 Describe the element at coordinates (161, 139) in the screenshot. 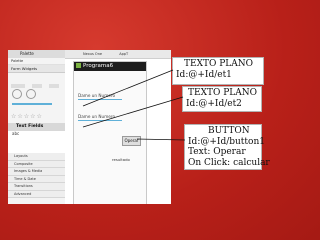

I see `connector-button1` at that location.